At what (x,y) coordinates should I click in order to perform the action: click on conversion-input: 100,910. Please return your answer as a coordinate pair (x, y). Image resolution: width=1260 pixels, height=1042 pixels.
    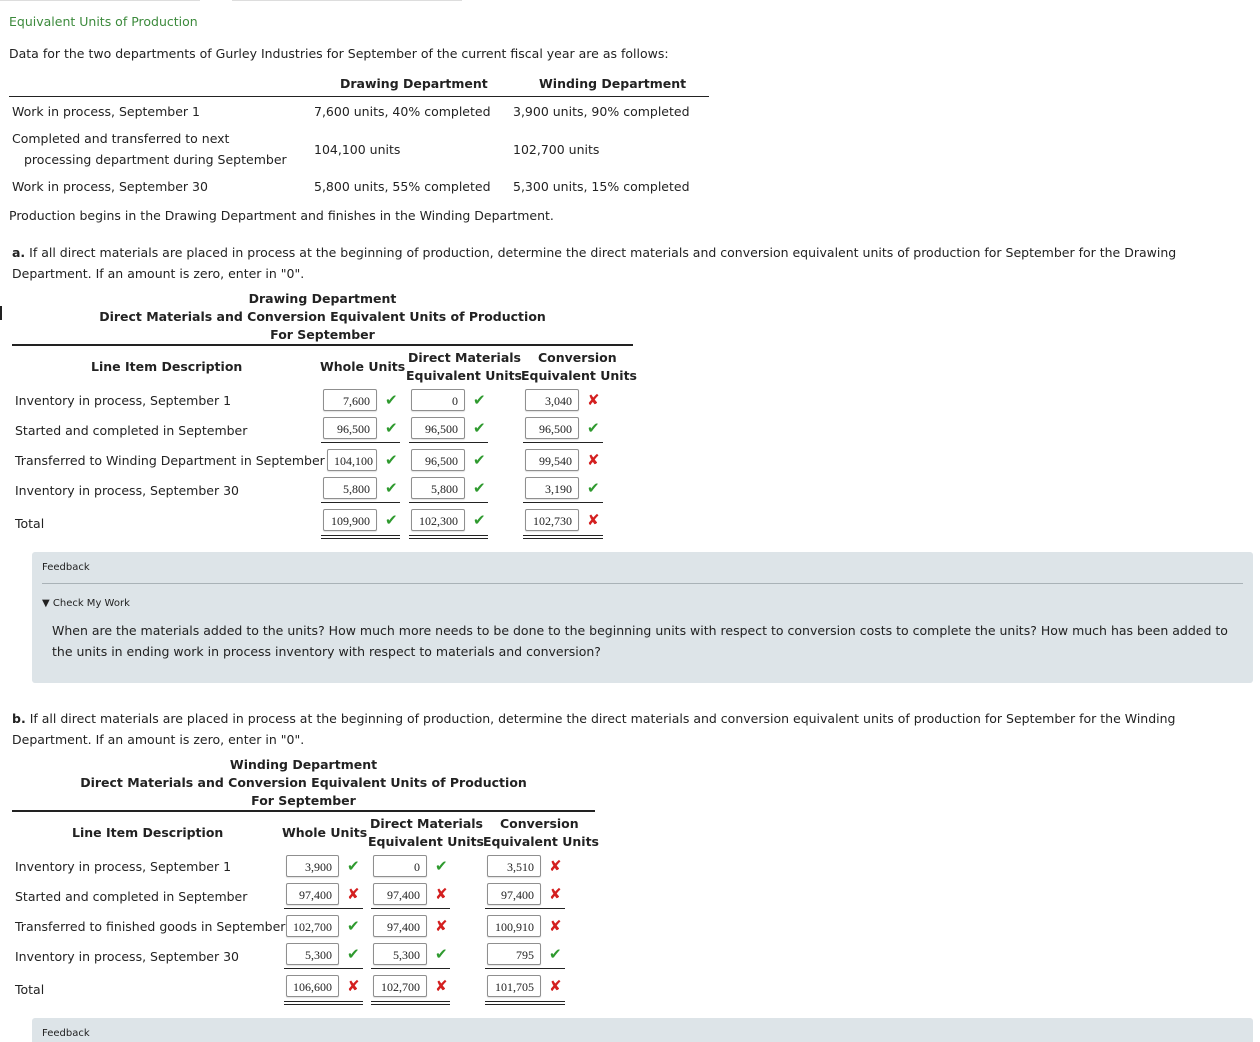
    Looking at the image, I should click on (514, 926).